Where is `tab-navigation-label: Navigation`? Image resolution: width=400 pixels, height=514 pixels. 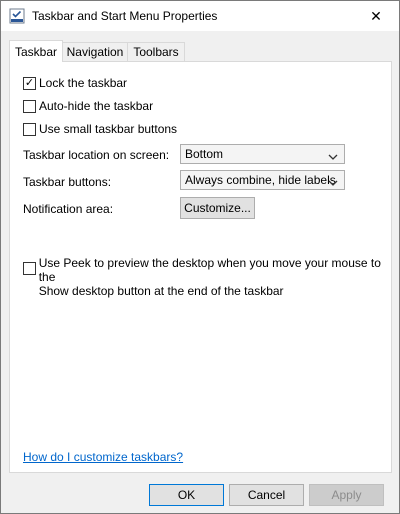
tab-navigation-label: Navigation is located at coordinates (95, 52).